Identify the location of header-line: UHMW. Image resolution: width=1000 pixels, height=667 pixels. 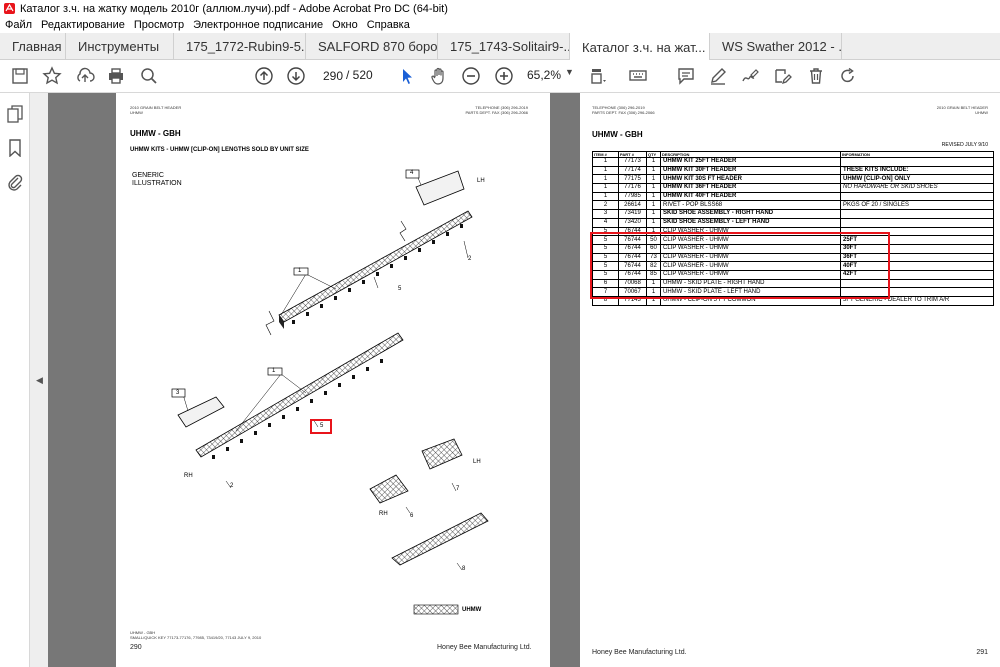
(981, 112).